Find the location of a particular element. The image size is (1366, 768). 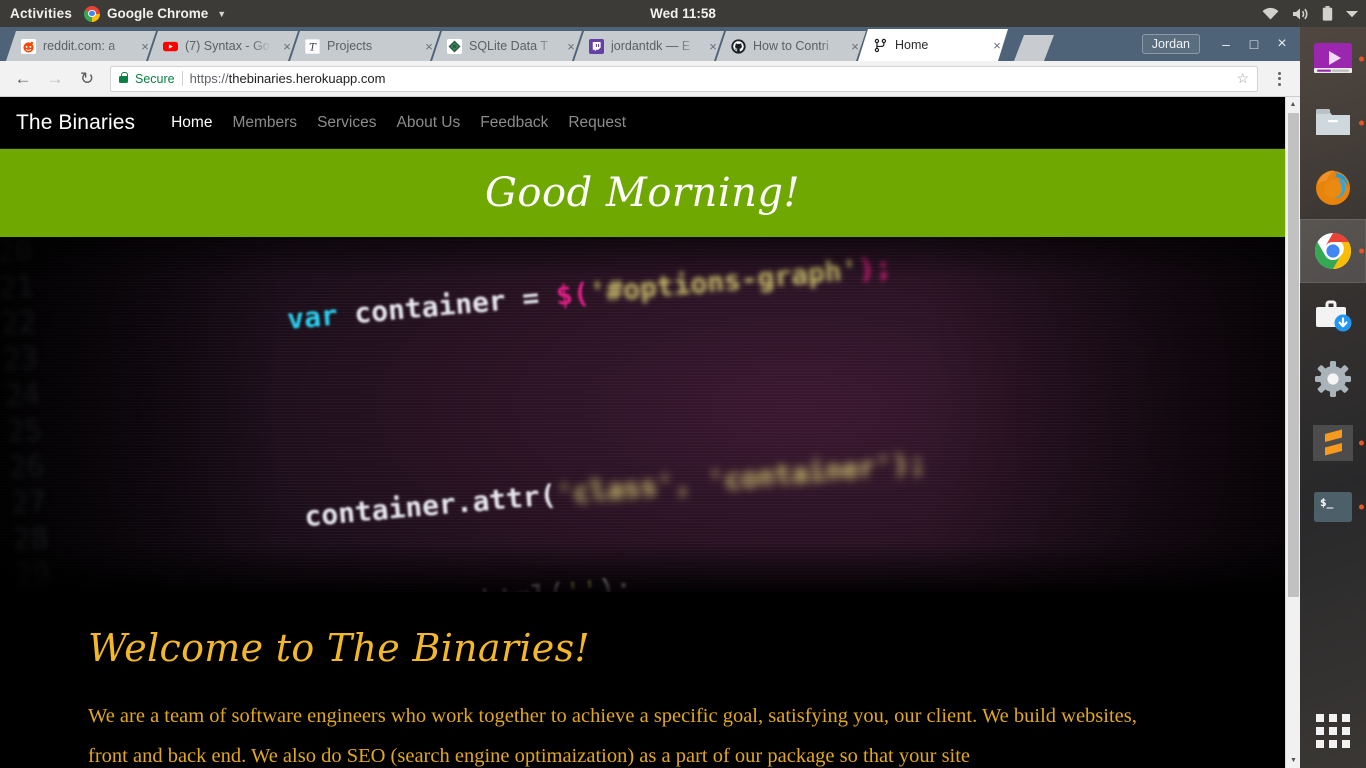

volume-icon is located at coordinates (1300, 13).